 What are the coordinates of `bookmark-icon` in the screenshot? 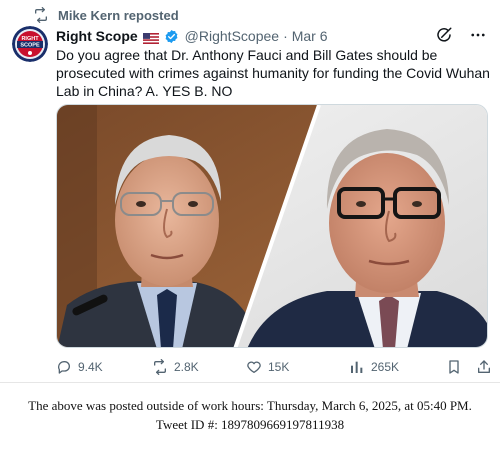 It's located at (454, 367).